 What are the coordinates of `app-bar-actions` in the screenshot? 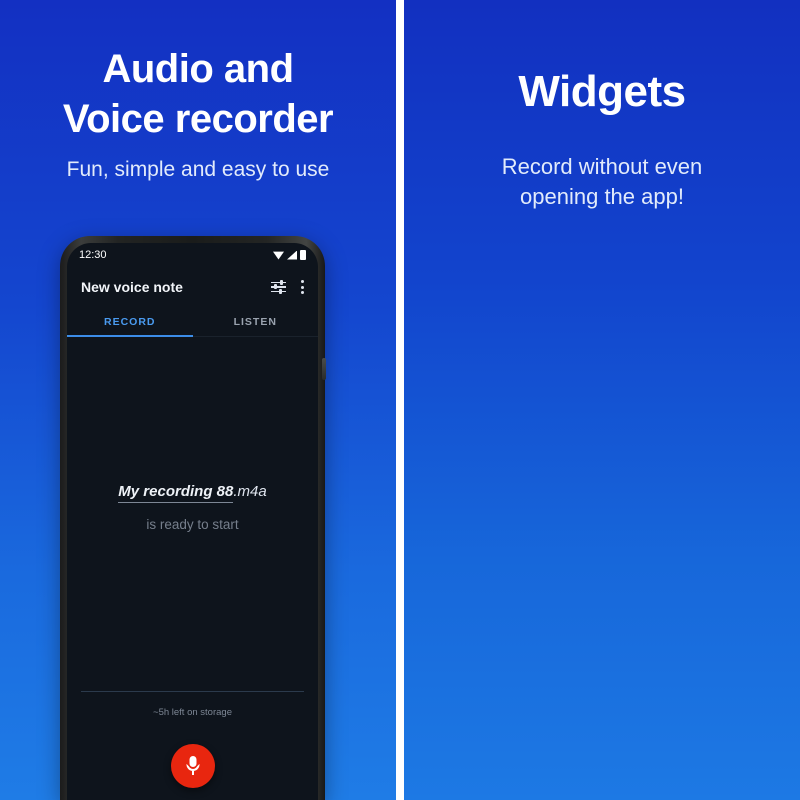 It's located at (287, 286).